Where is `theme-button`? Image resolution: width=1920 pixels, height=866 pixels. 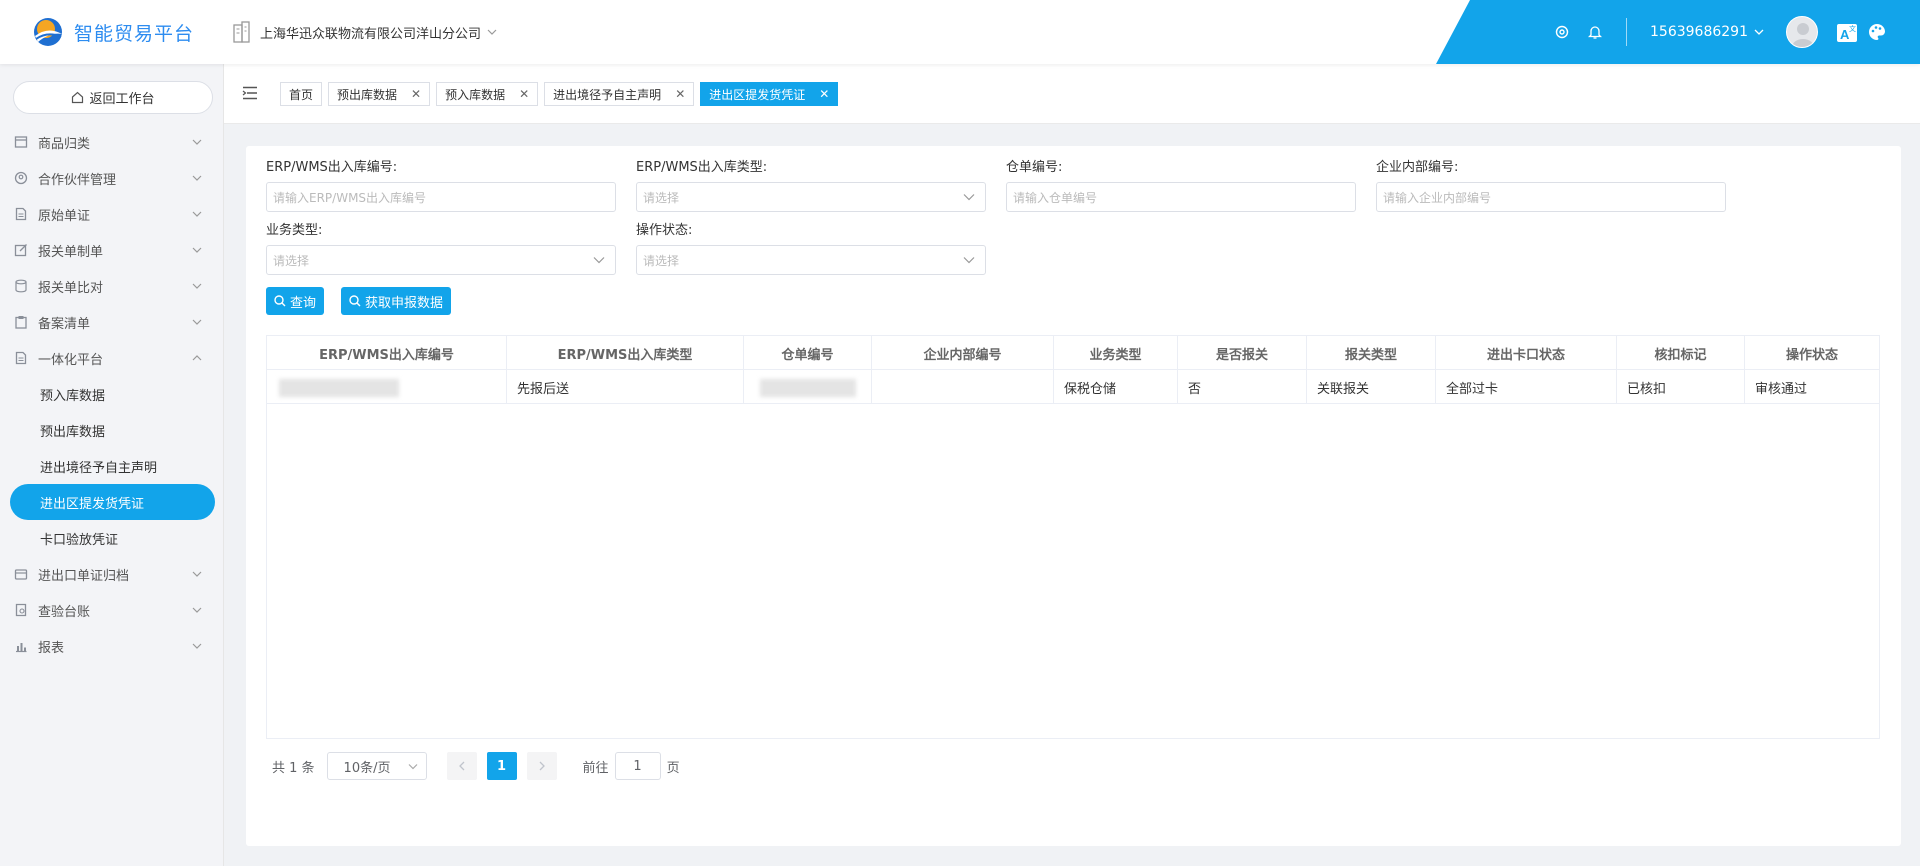
theme-button is located at coordinates (1877, 32).